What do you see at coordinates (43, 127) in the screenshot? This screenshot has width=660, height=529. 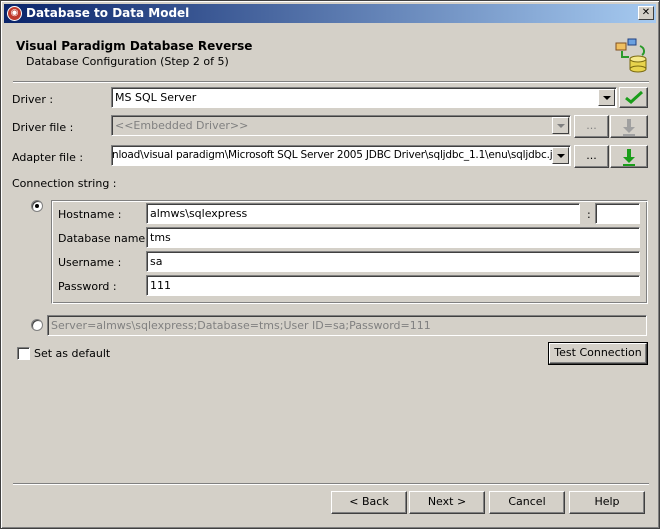 I see `driver-file-label: Driver file :` at bounding box center [43, 127].